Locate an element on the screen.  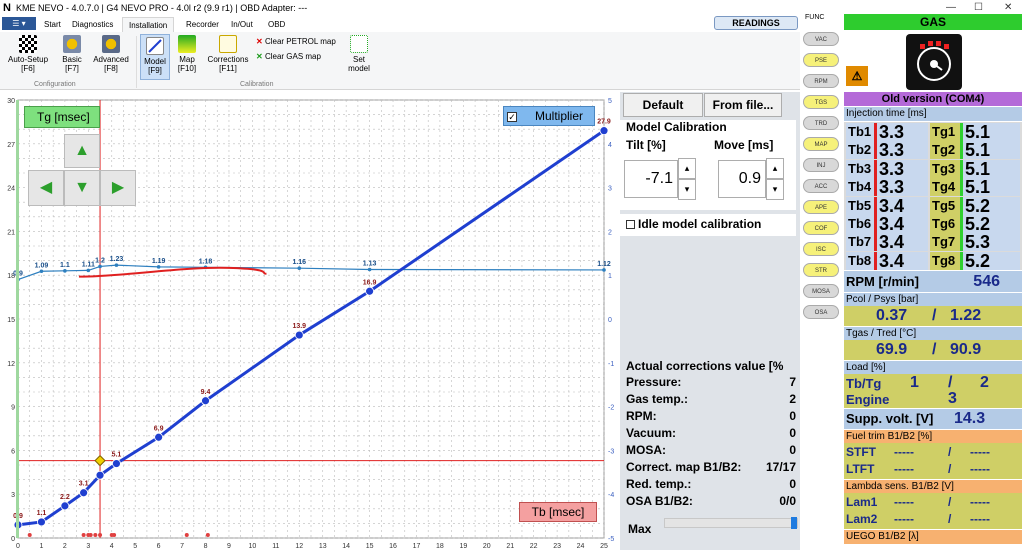
lam1-b2-value: ----- is located at coordinates (980, 502).